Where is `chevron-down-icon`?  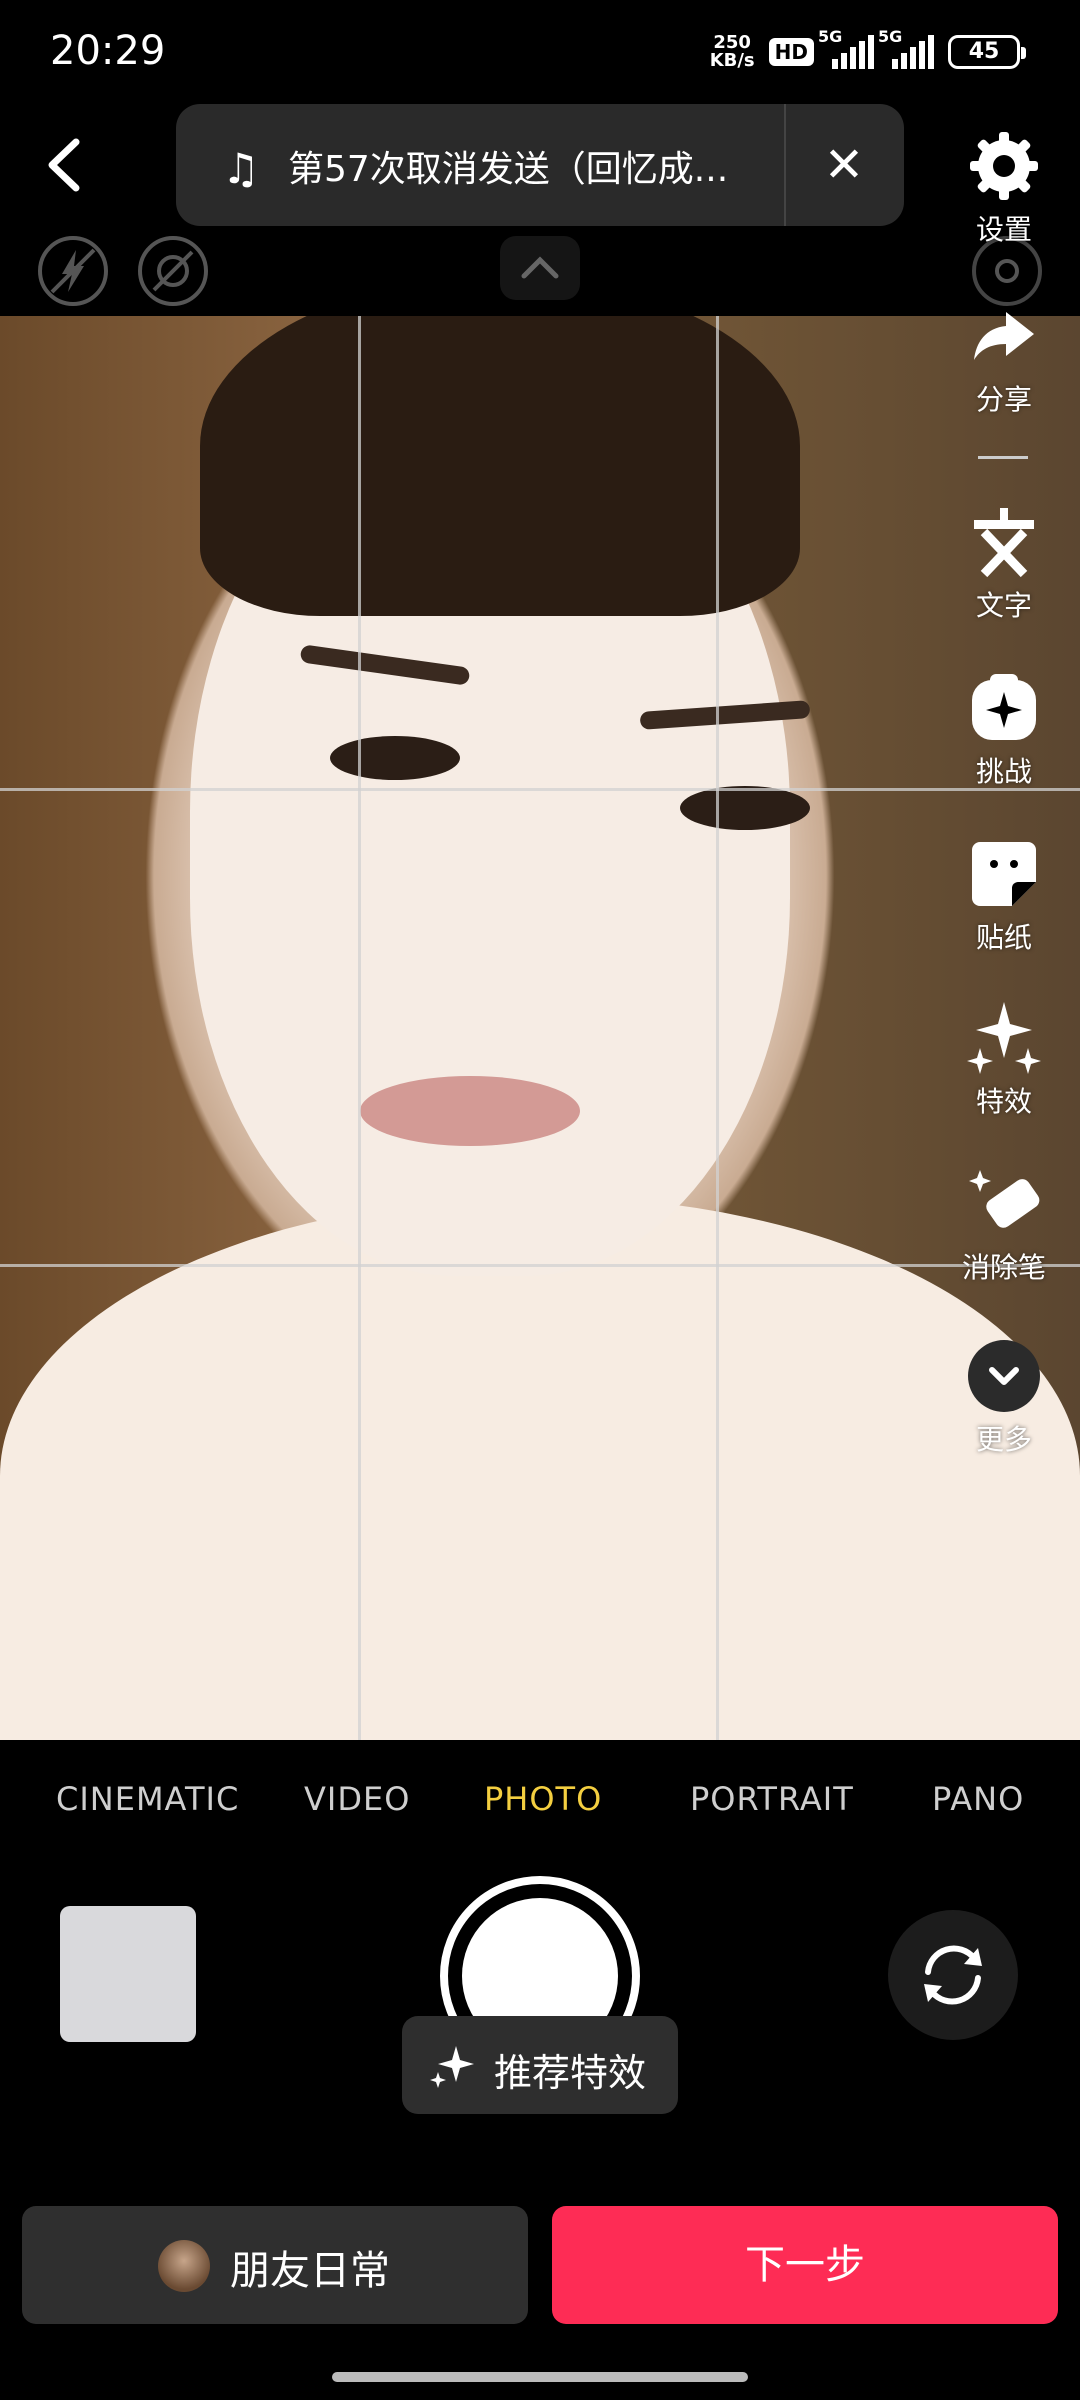 chevron-down-icon is located at coordinates (1004, 1376).